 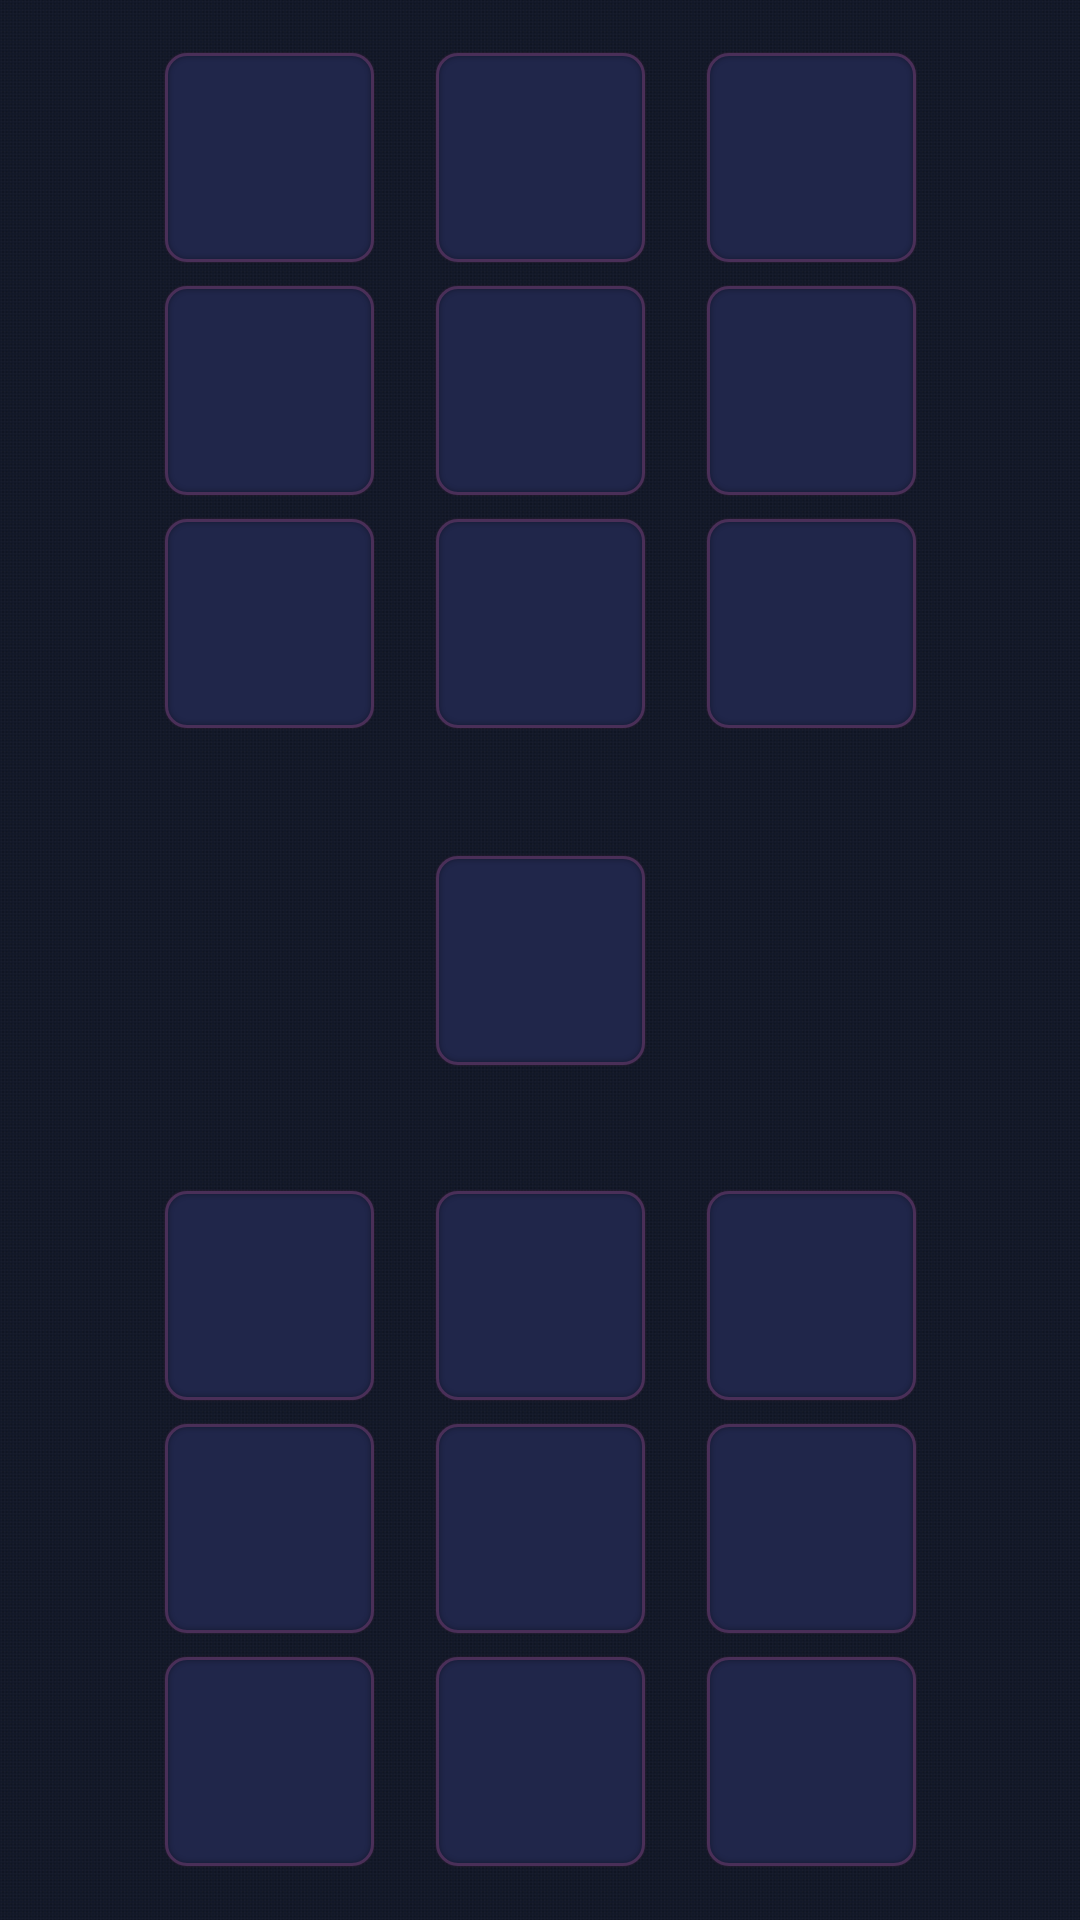 I want to click on top-tile-r3-c1, so click(x=269, y=623).